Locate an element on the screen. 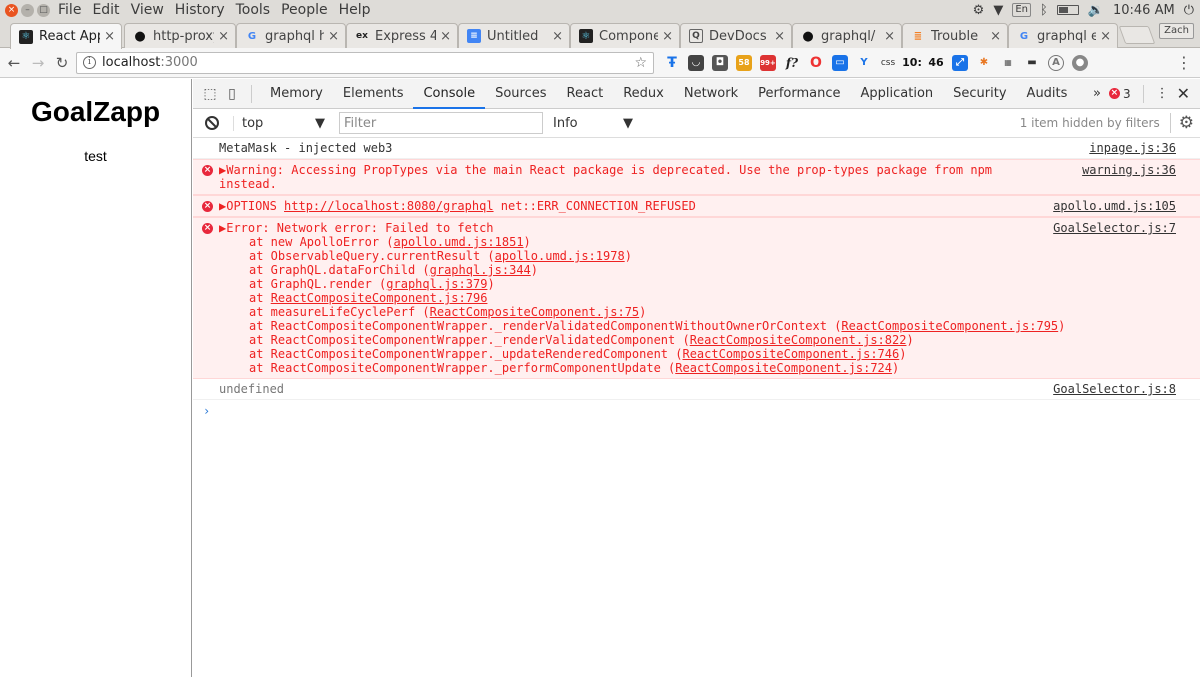  back-arrow-icon: ← is located at coordinates (14, 63).